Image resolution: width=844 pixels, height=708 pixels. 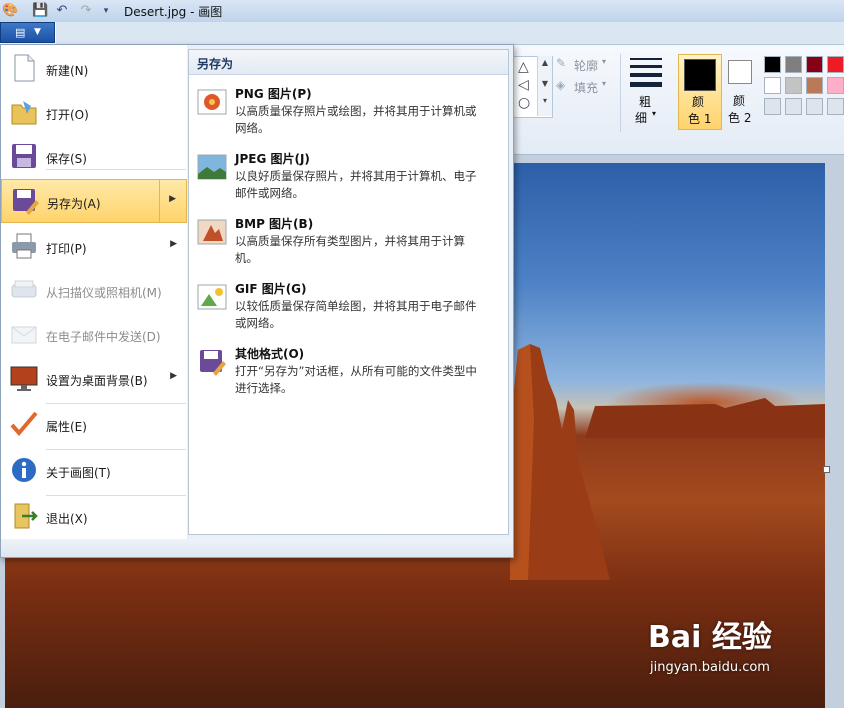 I want to click on save-as-option-description: 打开“另存为”对话框，从所有可能的文件类型中进行选择。, so click(x=356, y=379).